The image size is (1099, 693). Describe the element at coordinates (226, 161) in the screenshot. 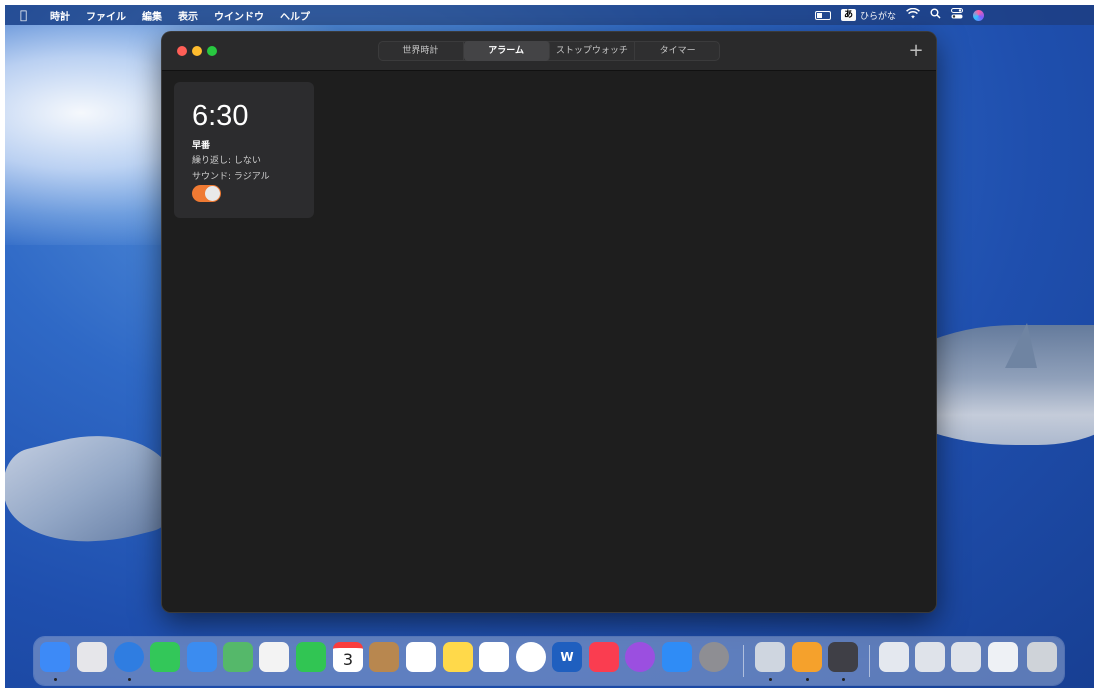

I see `alarm-repeat: 繰り返し: しない` at that location.